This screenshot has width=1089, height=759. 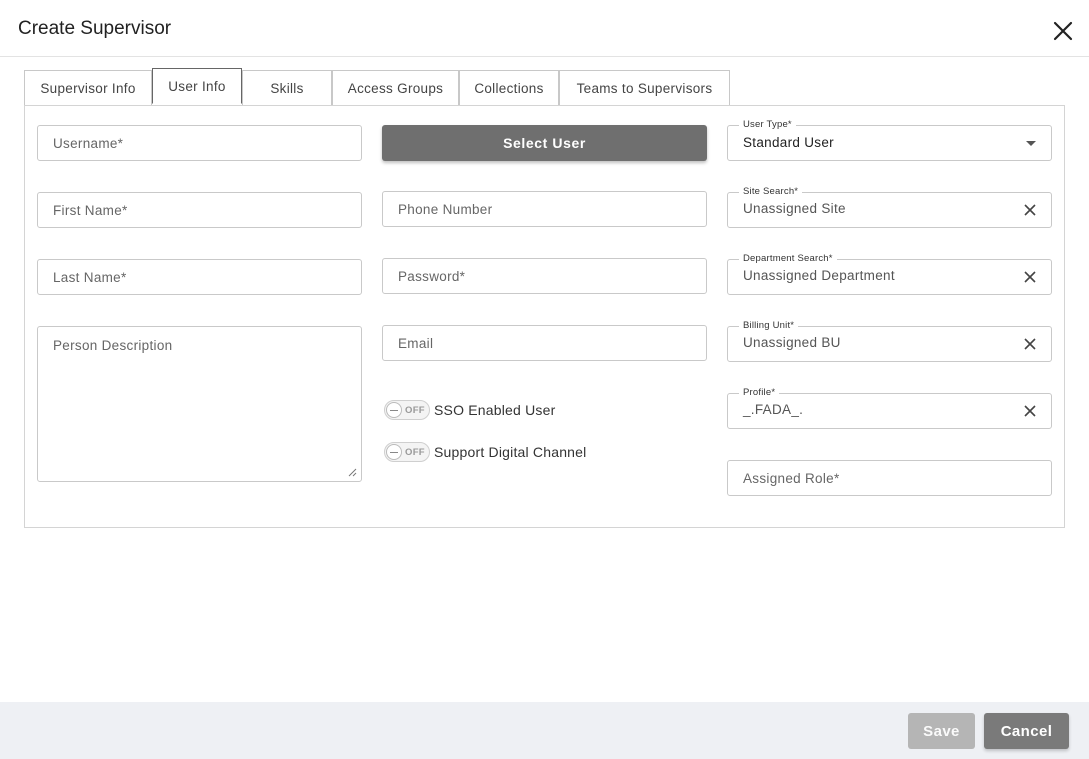 I want to click on billing-unit-label: Billing Unit*, so click(x=769, y=325).